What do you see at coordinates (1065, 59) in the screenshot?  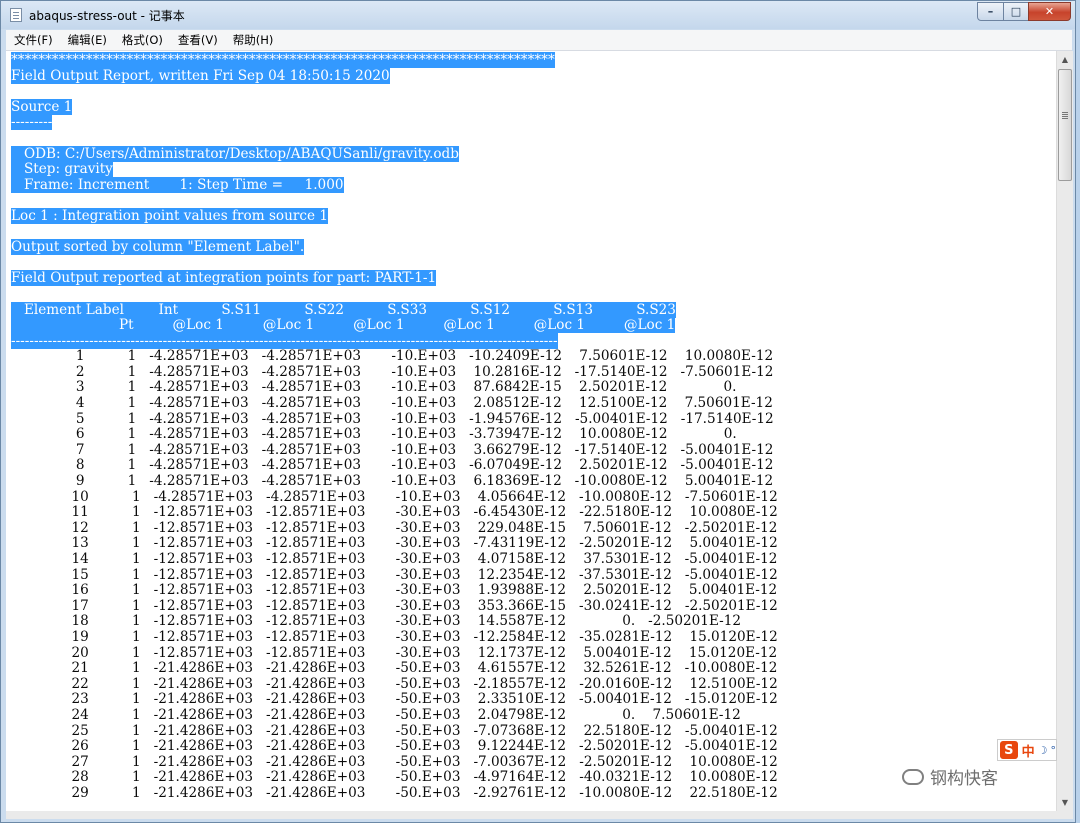 I see `scroll-up-icon: ▲` at bounding box center [1065, 59].